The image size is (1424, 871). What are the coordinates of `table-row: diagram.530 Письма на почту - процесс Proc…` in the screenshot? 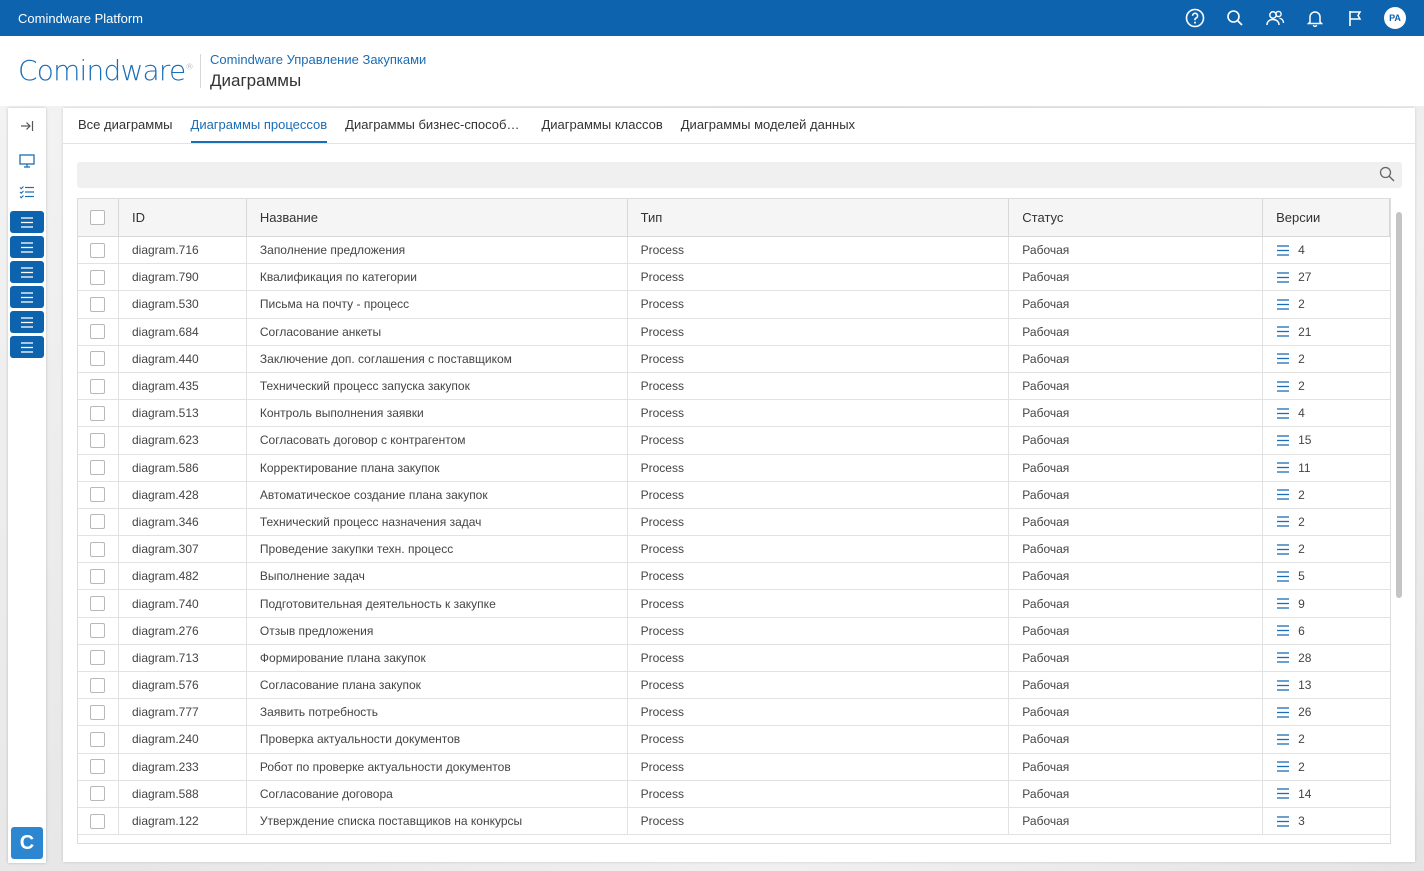 It's located at (734, 305).